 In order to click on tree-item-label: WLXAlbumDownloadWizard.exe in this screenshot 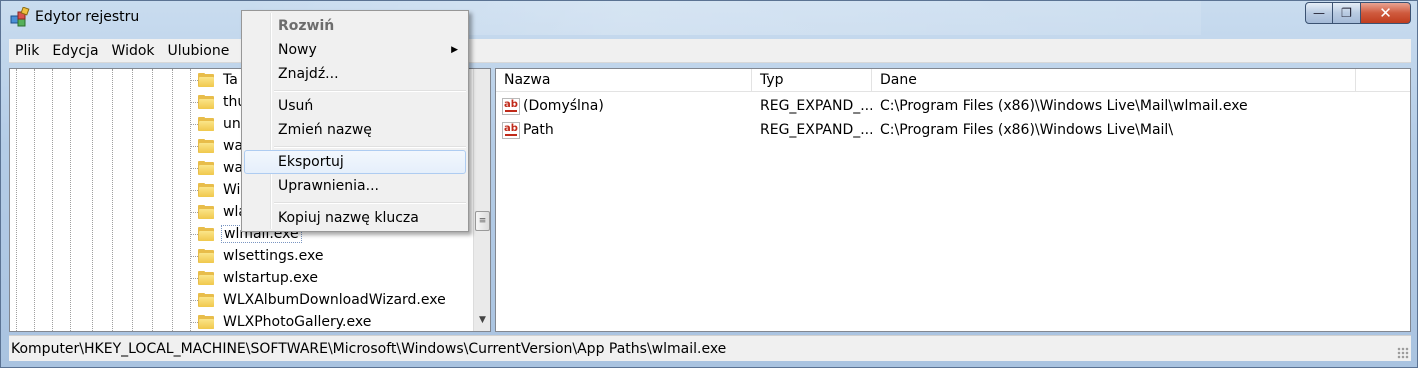, I will do `click(334, 300)`.